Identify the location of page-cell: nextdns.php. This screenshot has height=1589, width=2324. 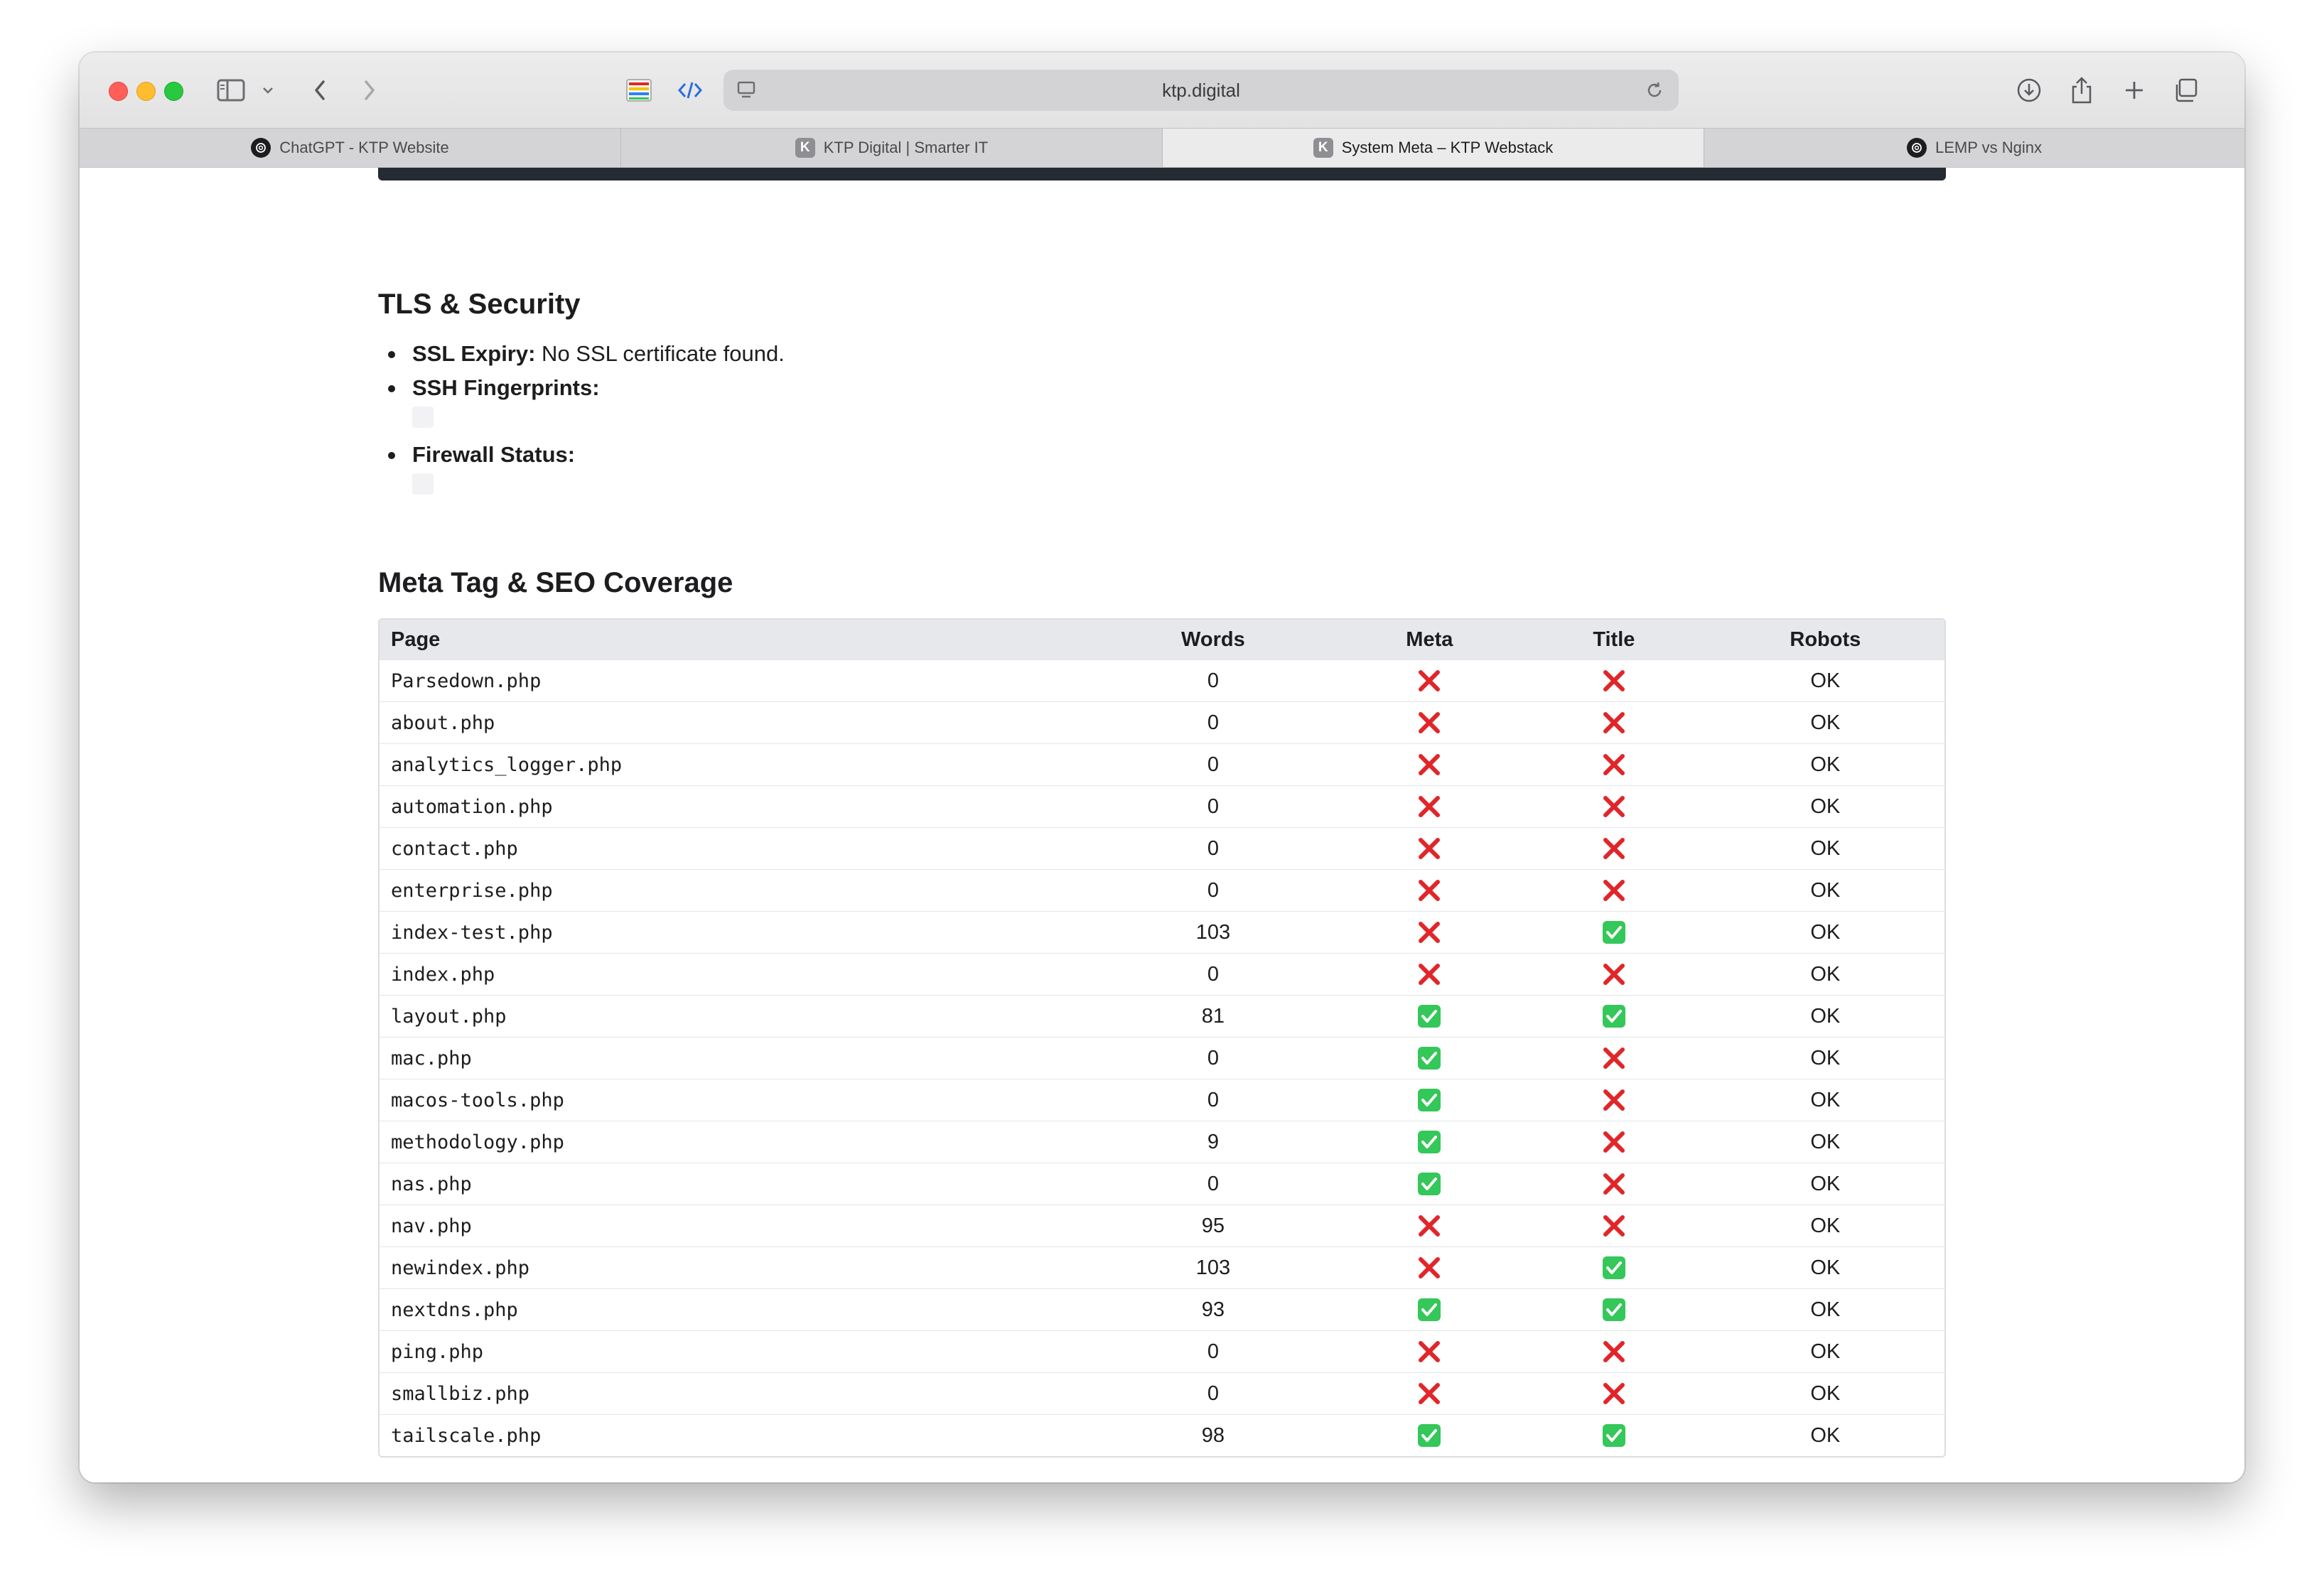
(454, 1309).